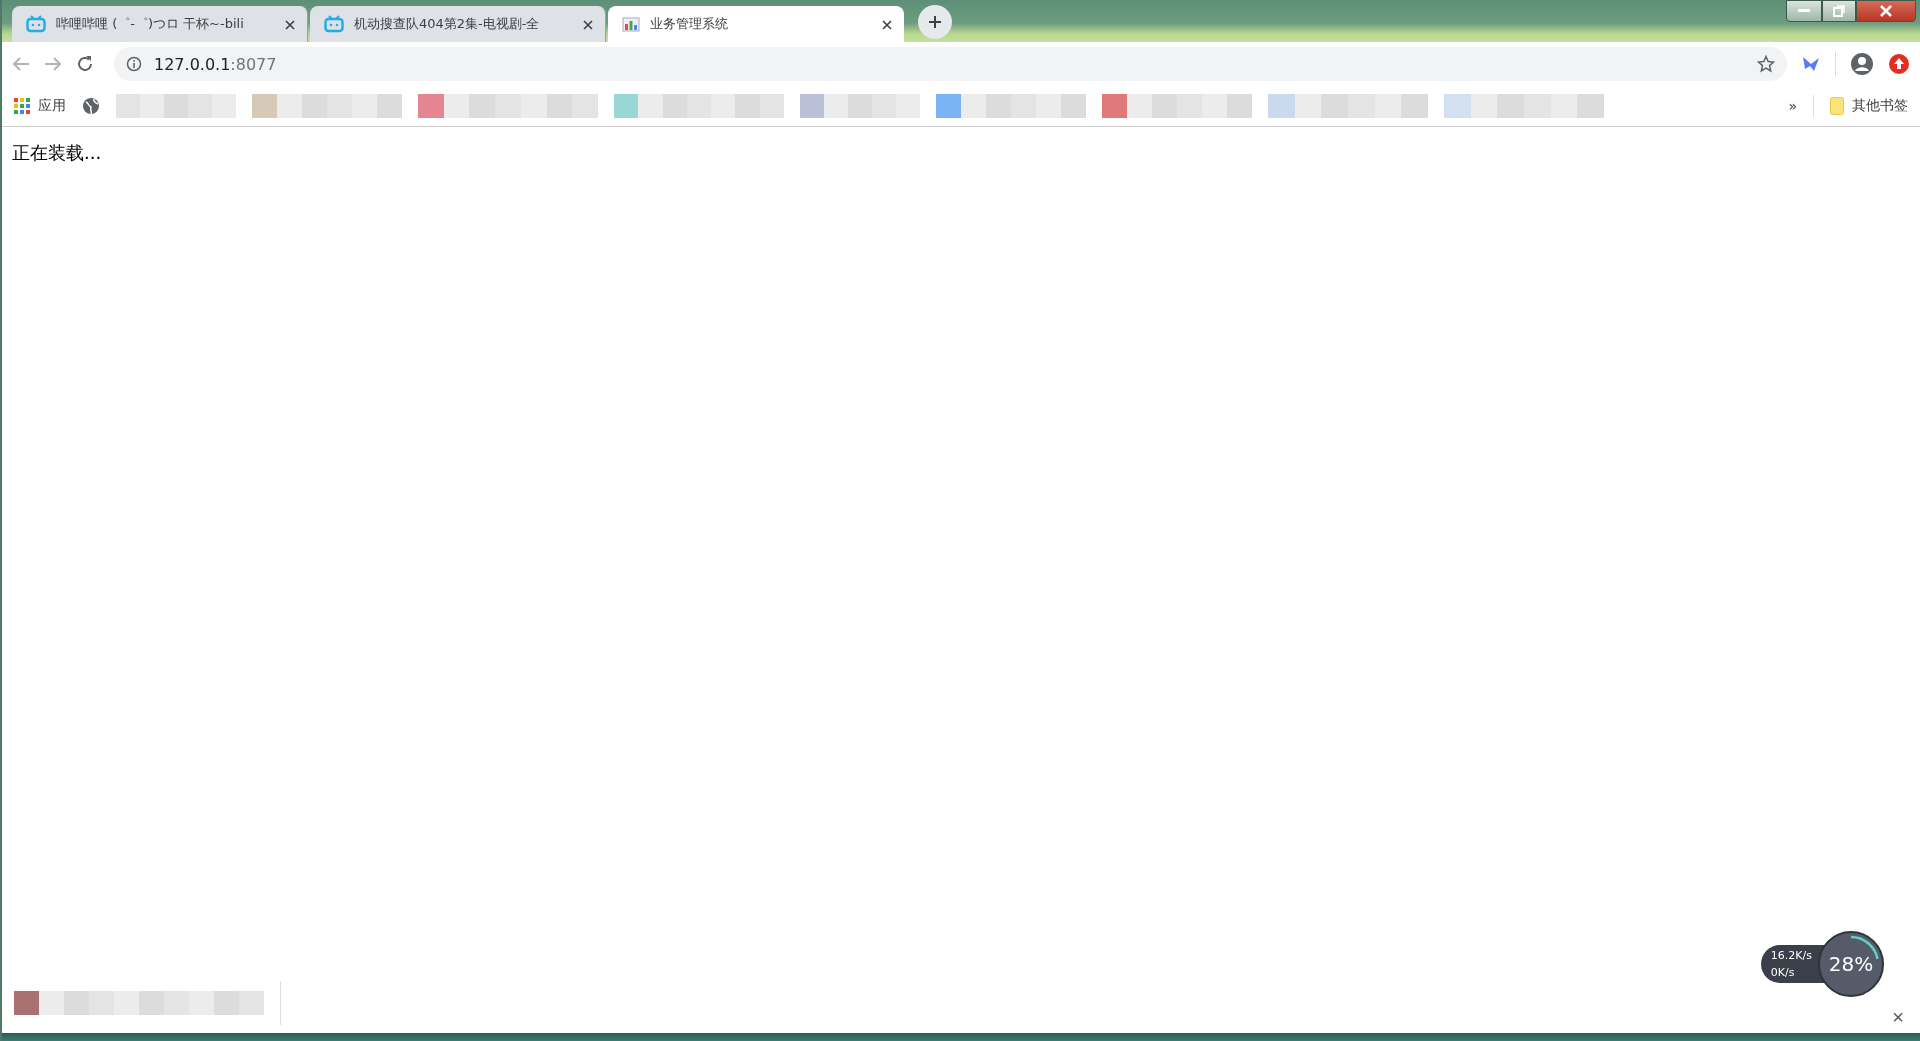 Image resolution: width=1920 pixels, height=1041 pixels. Describe the element at coordinates (756, 24) in the screenshot. I see `browser-tab: 业务管理系统` at that location.